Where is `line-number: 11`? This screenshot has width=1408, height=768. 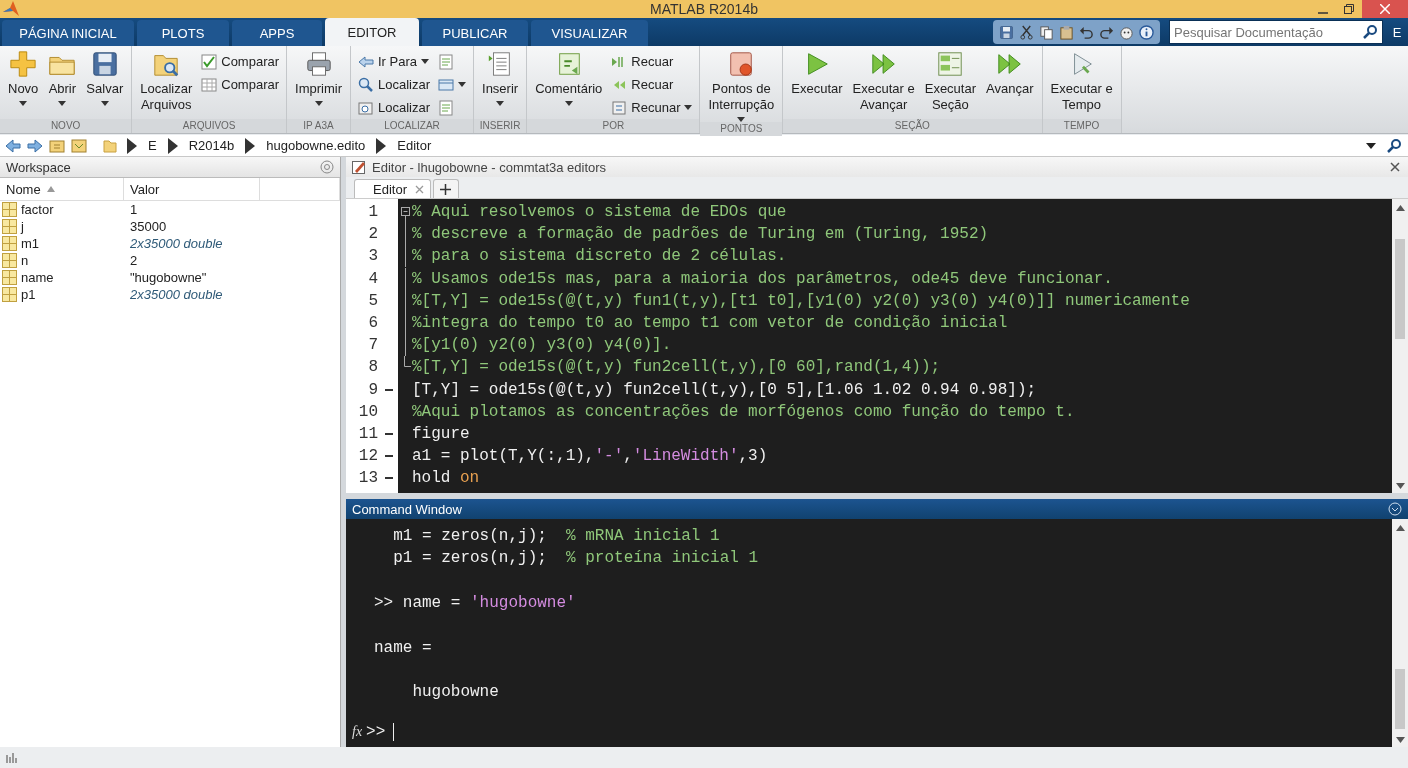 line-number: 11 is located at coordinates (367, 433).